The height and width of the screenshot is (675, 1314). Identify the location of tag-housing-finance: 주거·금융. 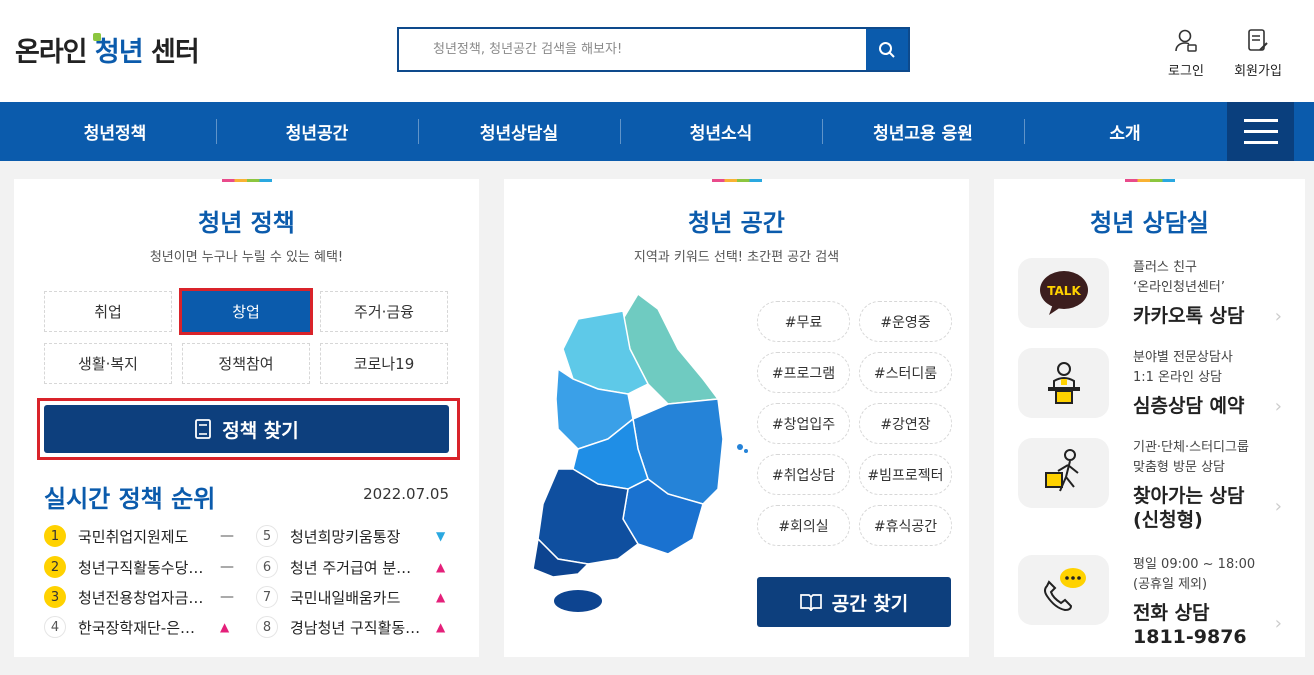
(384, 311).